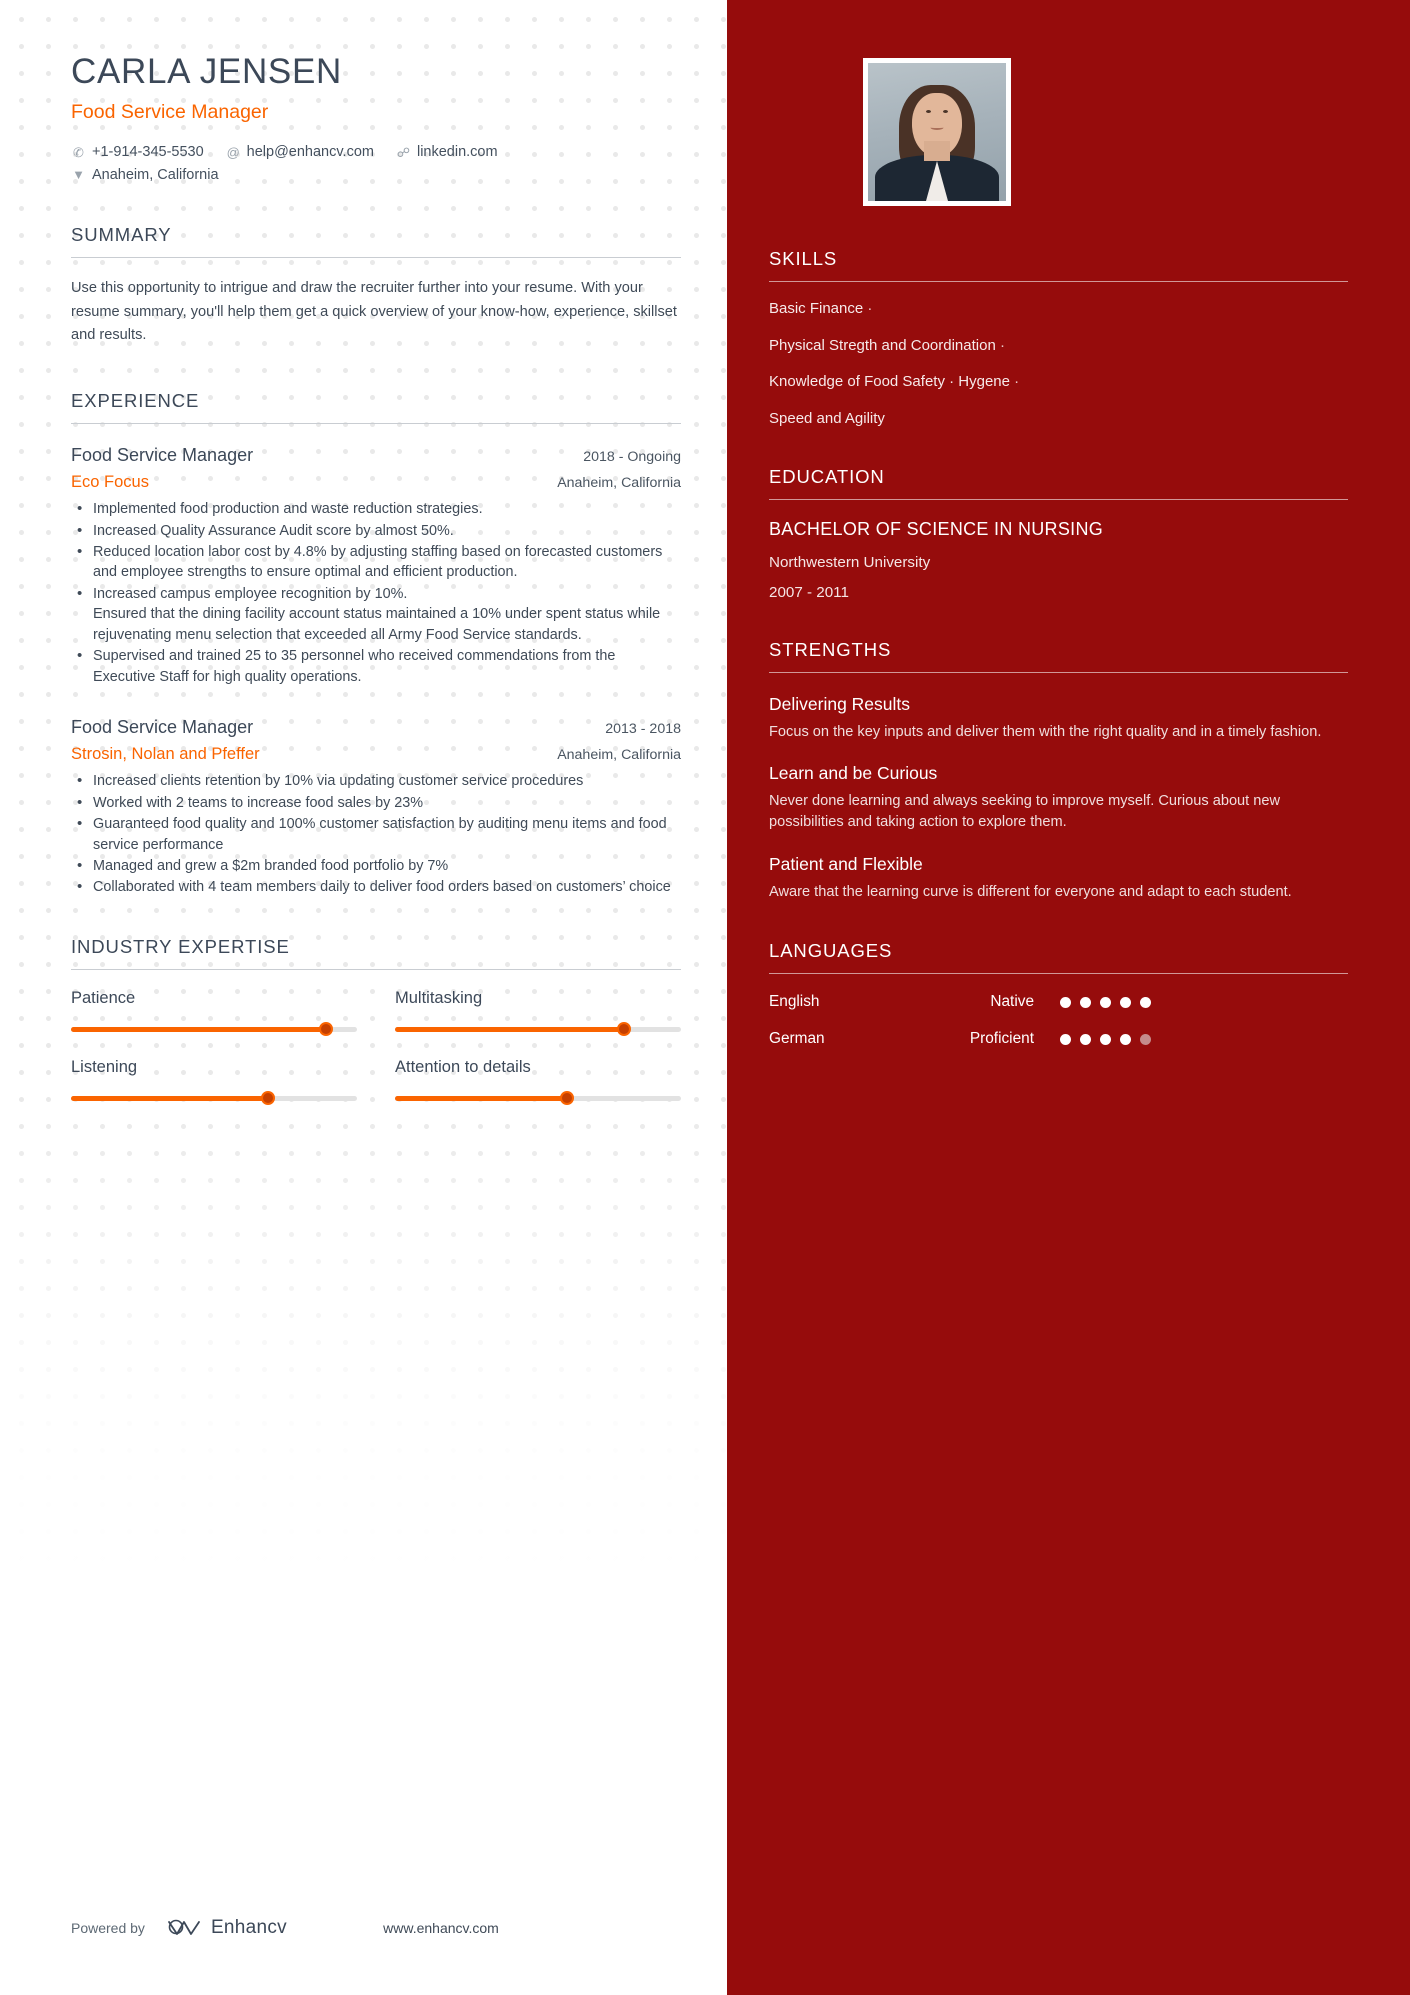 The width and height of the screenshot is (1410, 1995). What do you see at coordinates (184, 1927) in the screenshot?
I see `enhancv-logo-icon` at bounding box center [184, 1927].